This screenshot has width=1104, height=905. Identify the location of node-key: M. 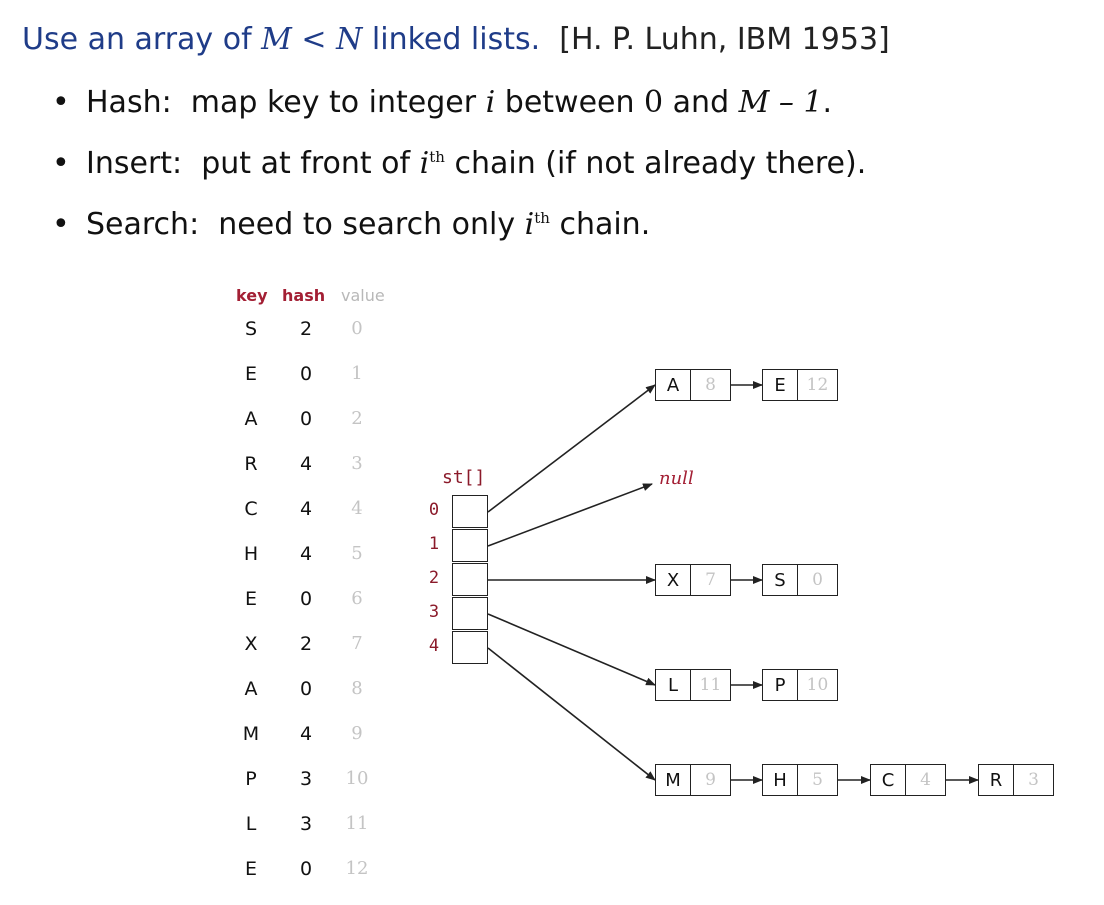
(673, 780).